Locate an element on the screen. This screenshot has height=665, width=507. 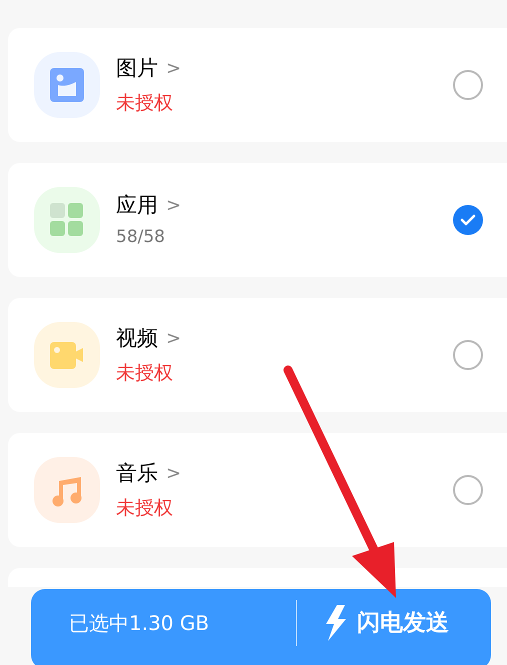
category-title: 音乐 is located at coordinates (137, 473).